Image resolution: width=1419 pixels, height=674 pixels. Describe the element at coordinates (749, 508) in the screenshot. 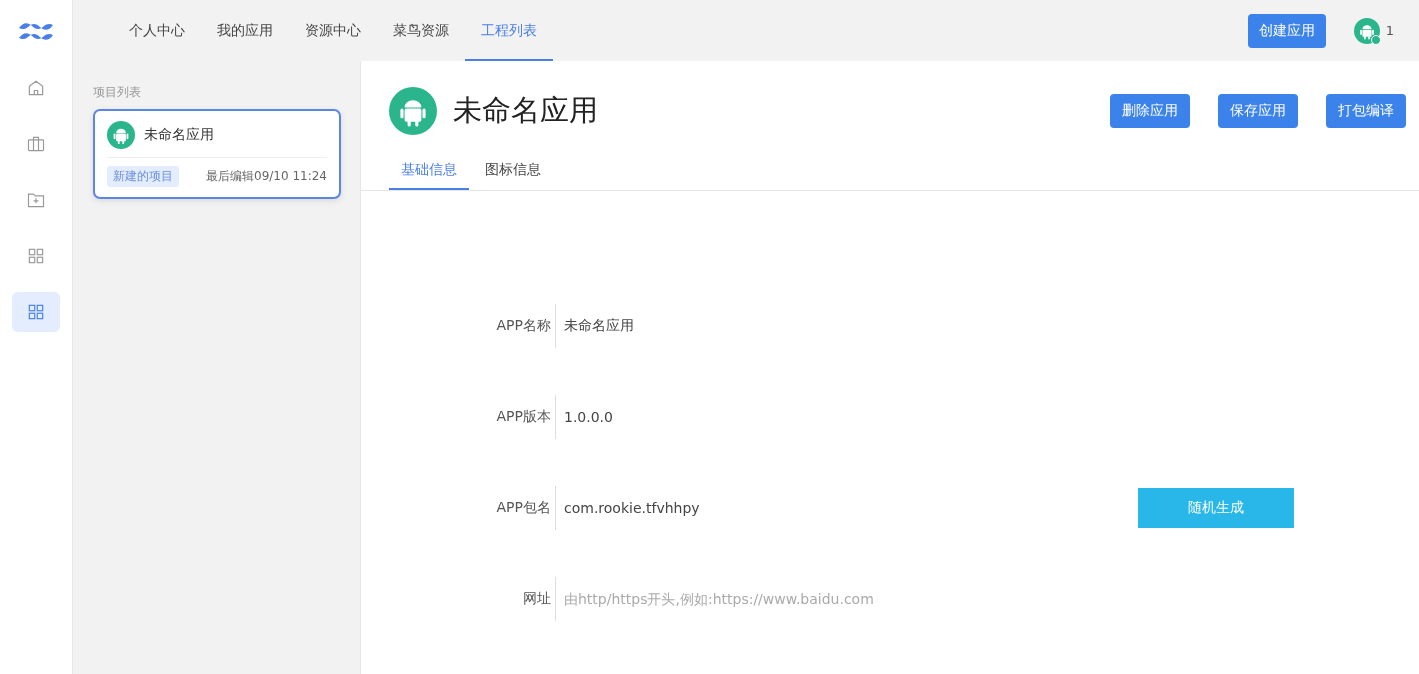

I see `input-field: com.rookie.tfvhhpy` at that location.